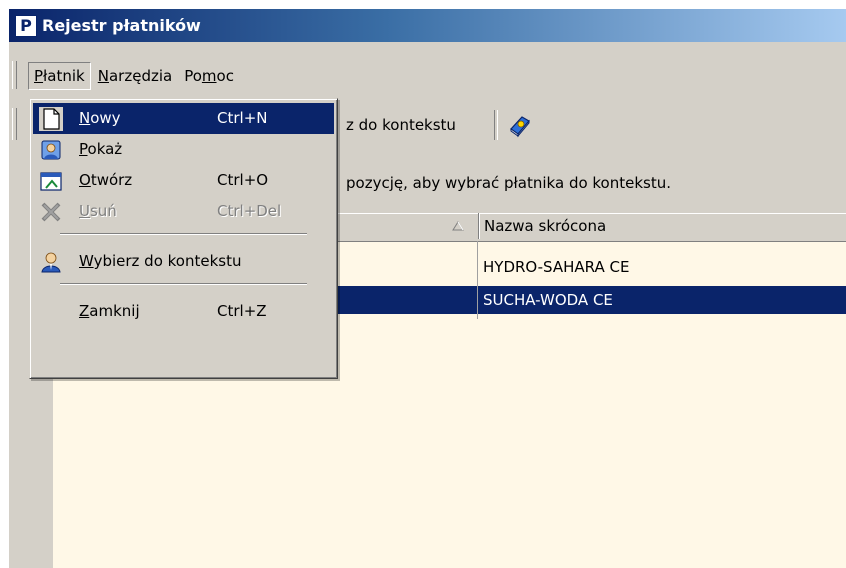  I want to click on menu-item-pokaz: Pokaż, so click(183, 149).